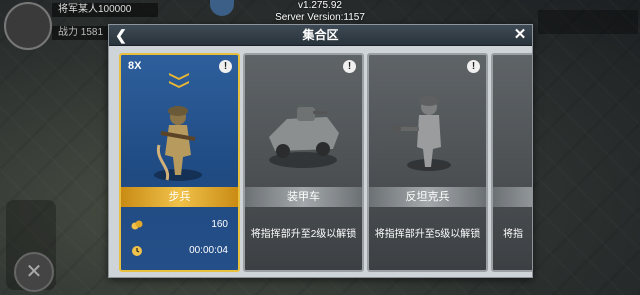 Image resolution: width=640 pixels, height=295 pixels. What do you see at coordinates (427, 197) in the screenshot?
I see `unit-name: 反坦克兵` at bounding box center [427, 197].